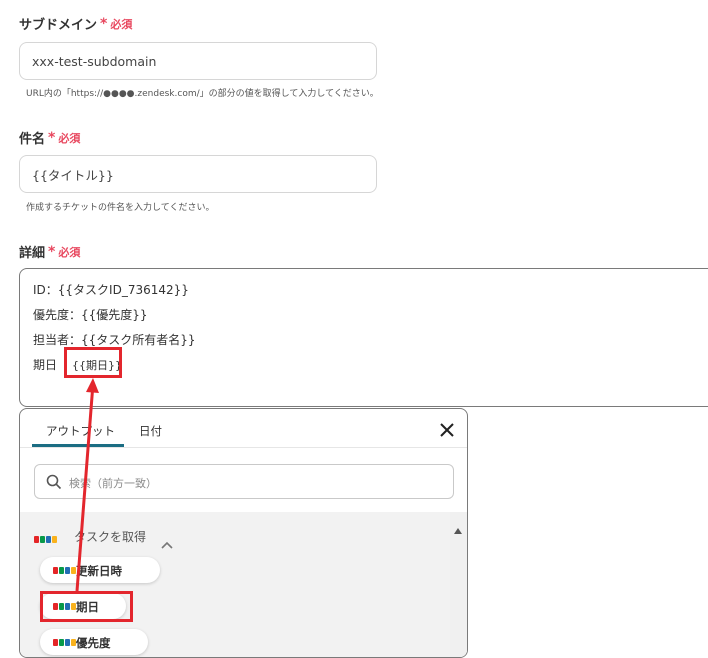 This screenshot has height=658, width=708. Describe the element at coordinates (87, 485) in the screenshot. I see `connector-arrow` at that location.